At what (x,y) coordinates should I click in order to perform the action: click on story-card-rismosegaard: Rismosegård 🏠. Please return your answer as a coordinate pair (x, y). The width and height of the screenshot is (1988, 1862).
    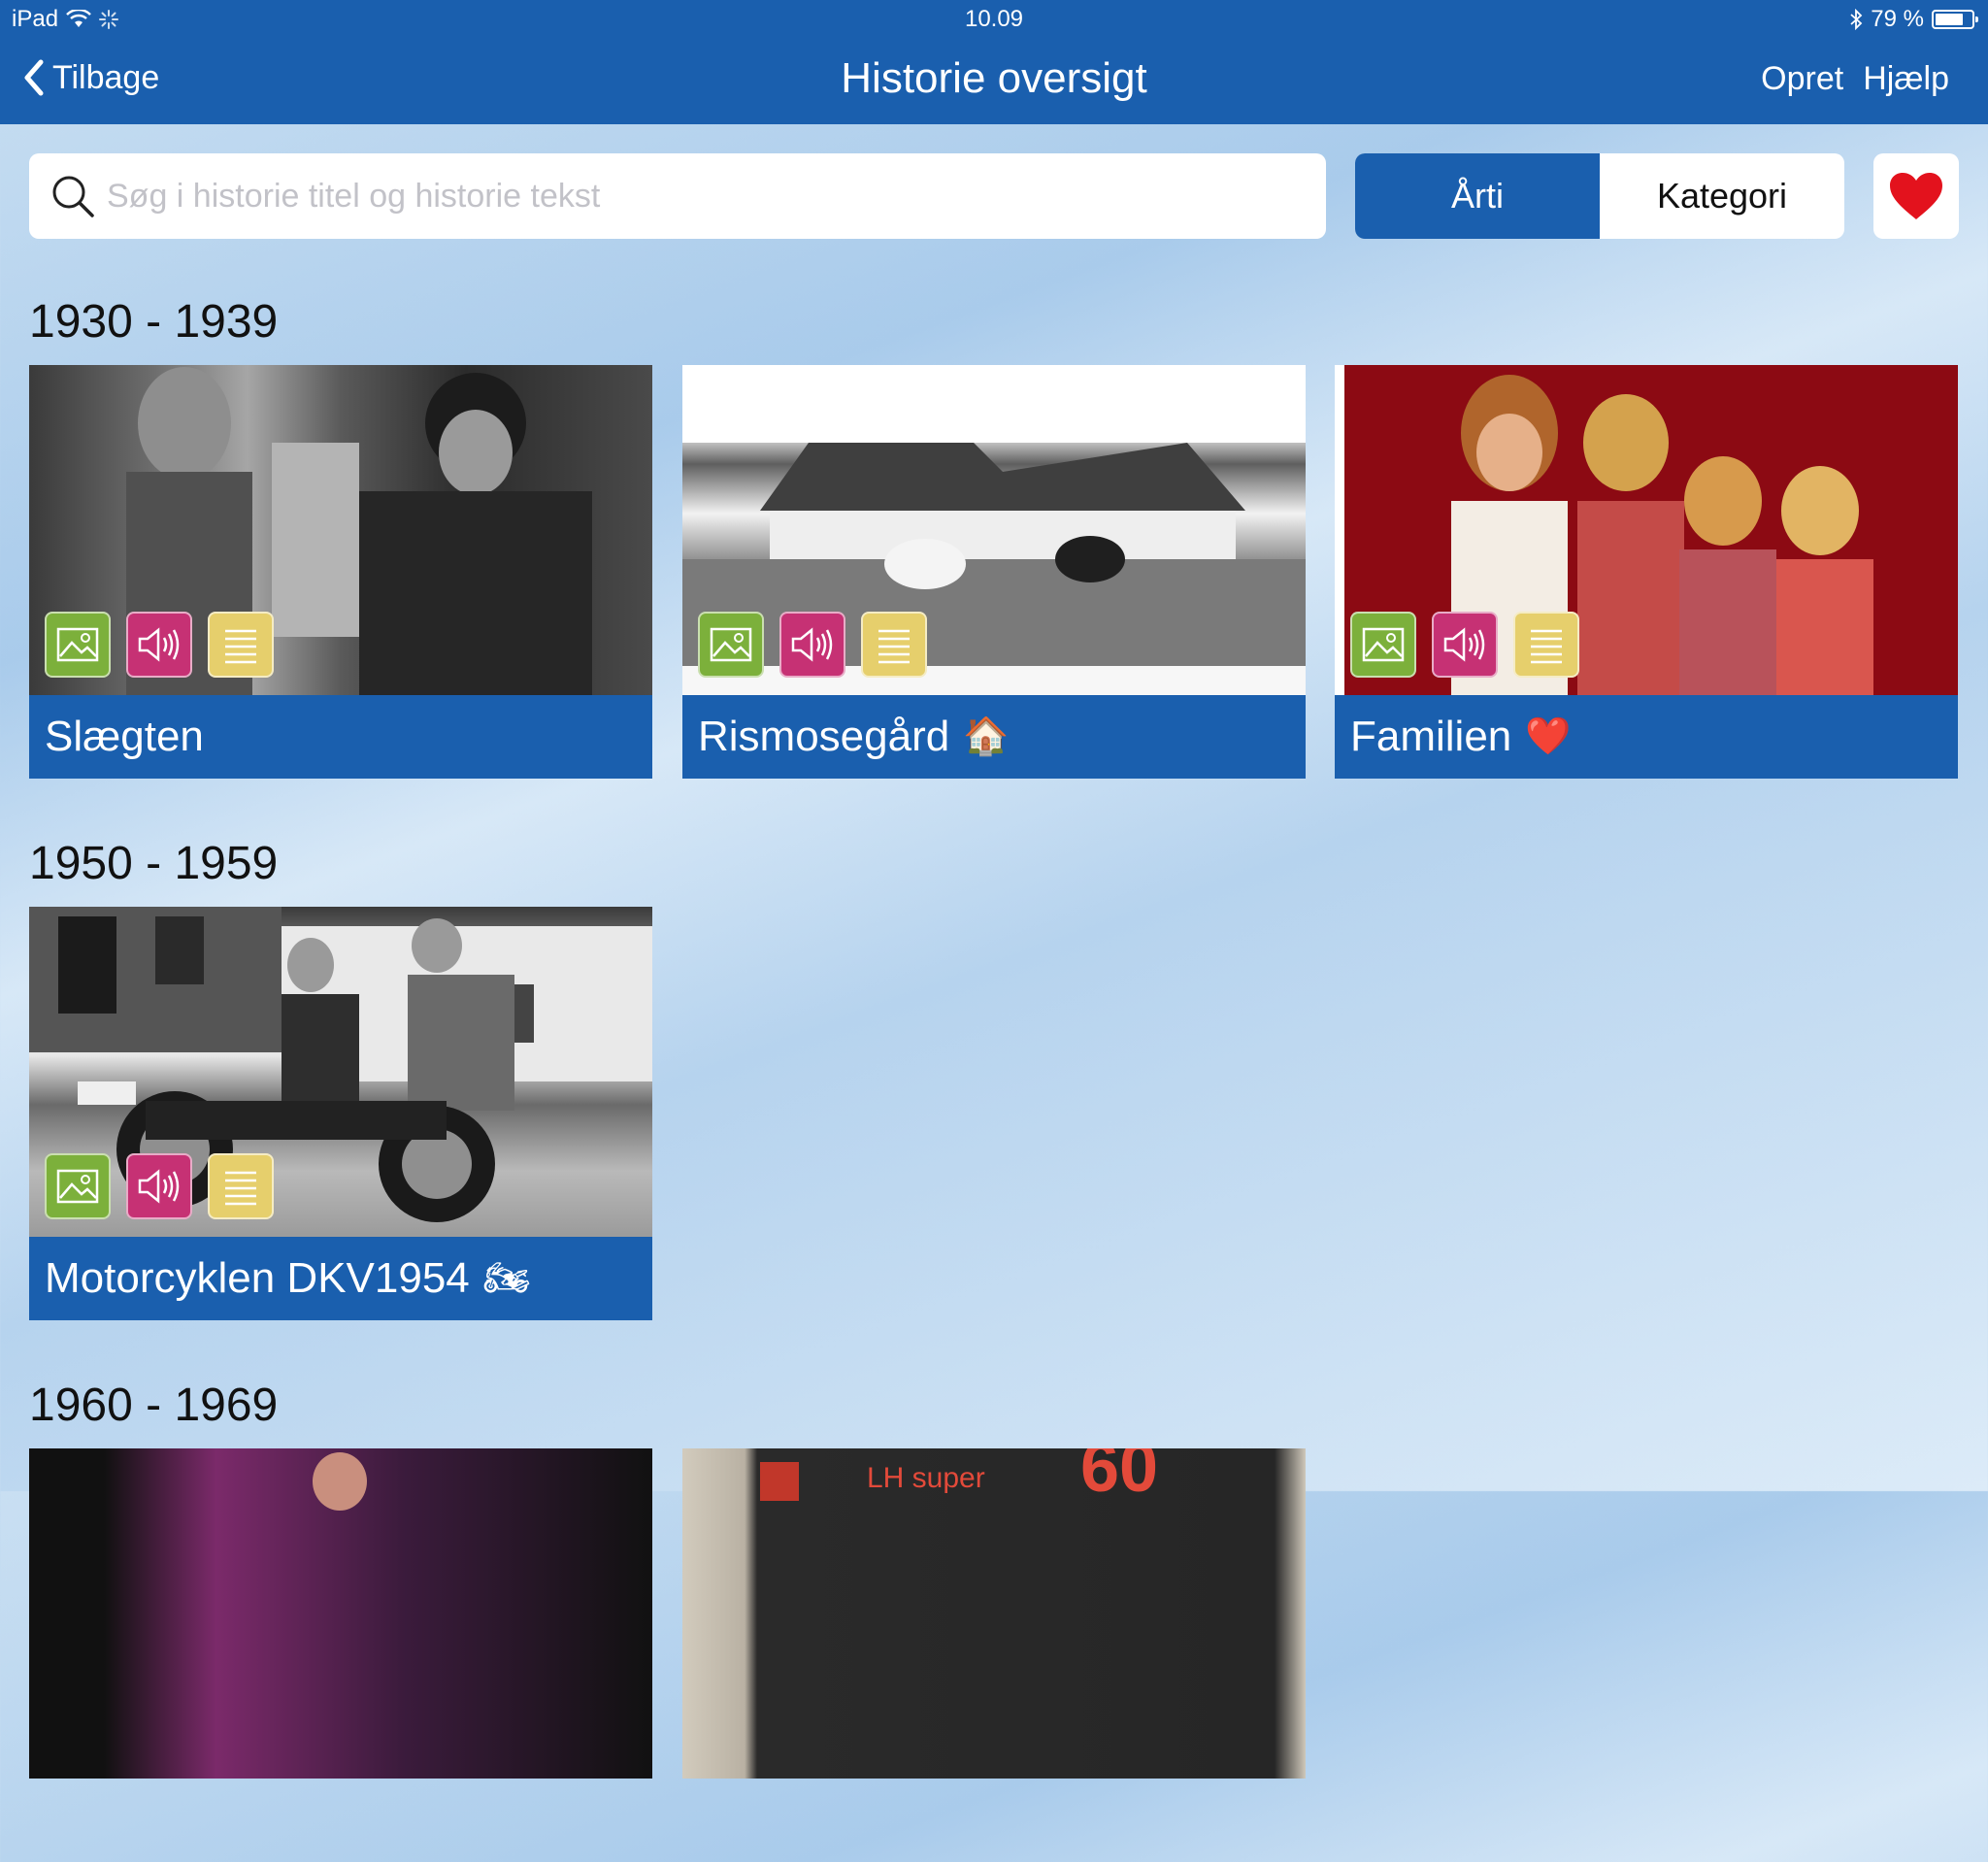
    Looking at the image, I should click on (994, 572).